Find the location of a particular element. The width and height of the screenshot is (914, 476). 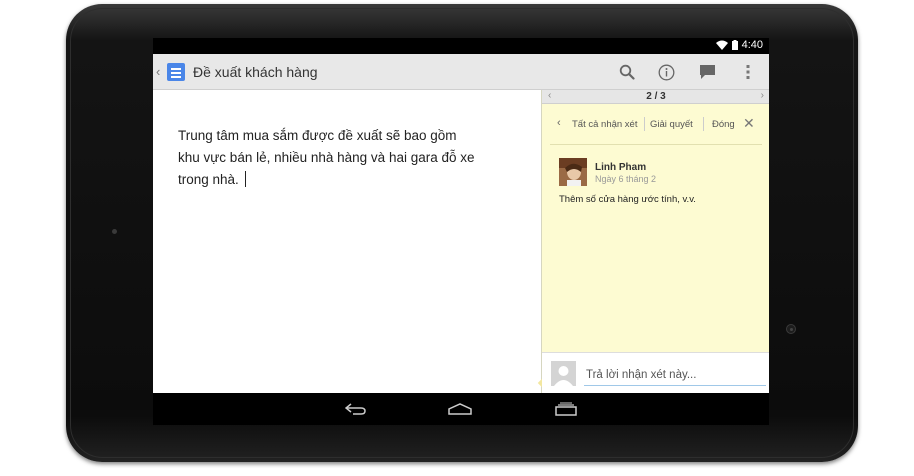

docs-icon is located at coordinates (176, 72).